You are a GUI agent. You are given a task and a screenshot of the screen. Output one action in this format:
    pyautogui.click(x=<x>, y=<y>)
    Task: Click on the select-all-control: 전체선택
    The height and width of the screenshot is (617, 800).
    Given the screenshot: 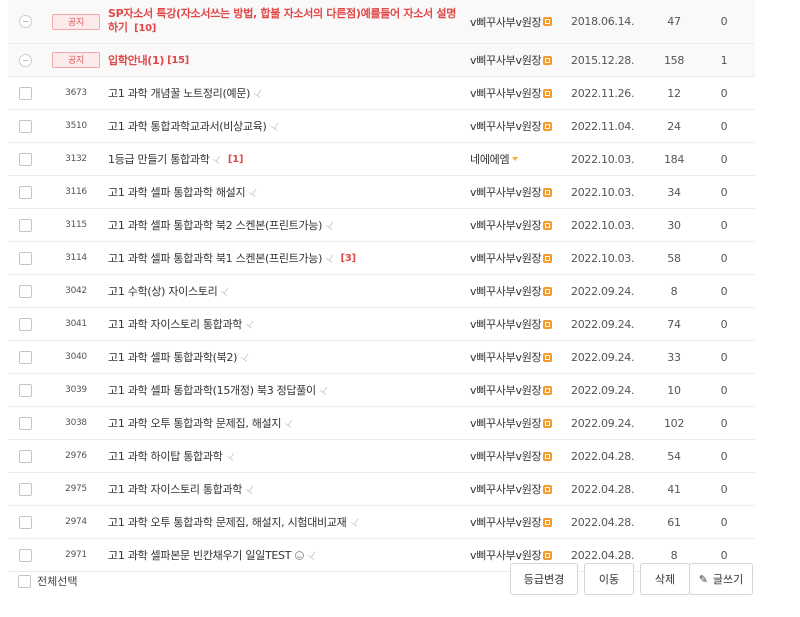 What is the action you would take?
    pyautogui.click(x=47, y=581)
    